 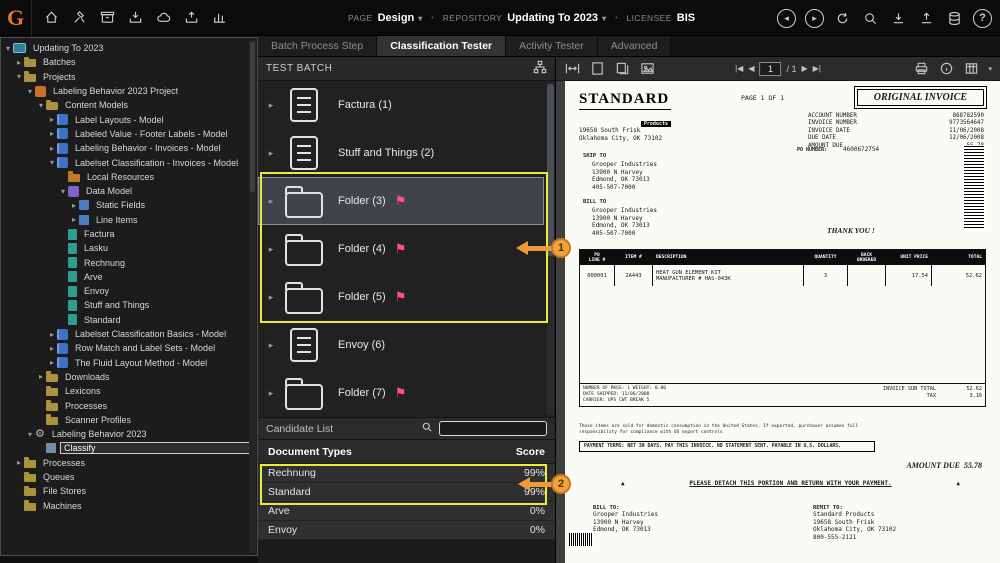 What do you see at coordinates (318, 46) in the screenshot?
I see `tab-batch-process-step: Batch Process Step` at bounding box center [318, 46].